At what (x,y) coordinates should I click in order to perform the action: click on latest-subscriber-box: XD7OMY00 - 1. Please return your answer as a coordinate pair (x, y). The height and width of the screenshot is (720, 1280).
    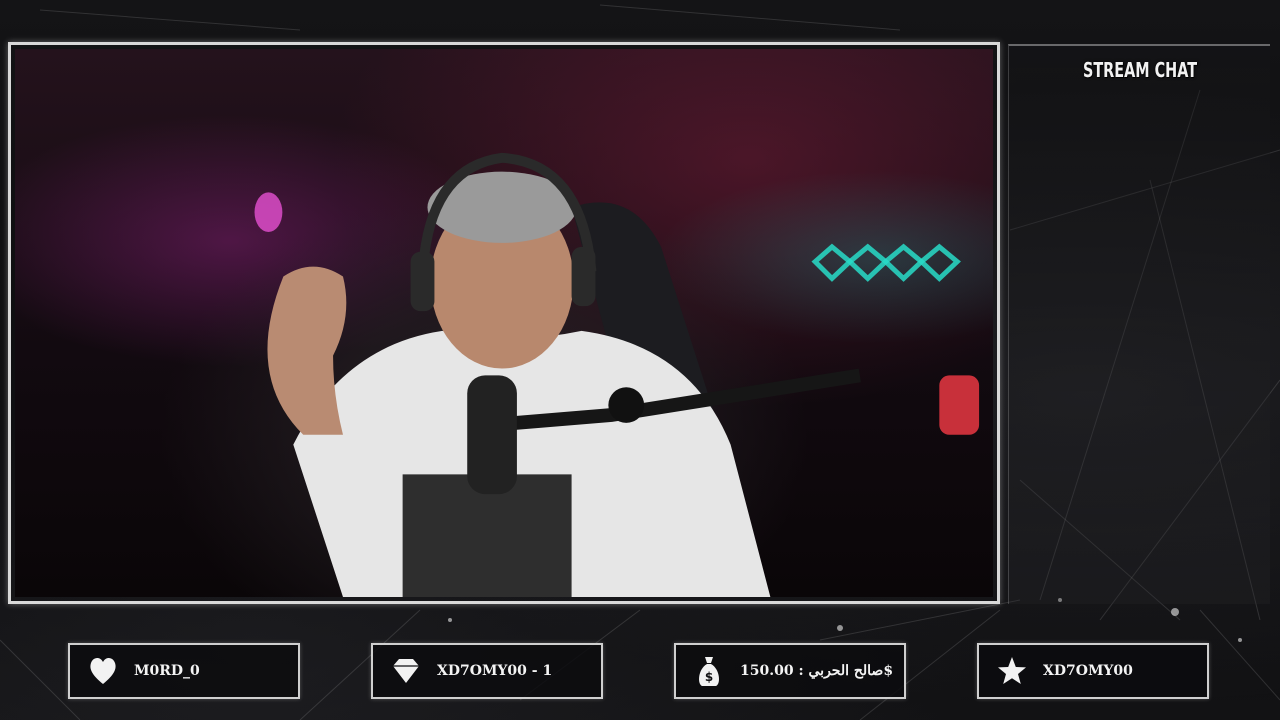
    Looking at the image, I should click on (487, 671).